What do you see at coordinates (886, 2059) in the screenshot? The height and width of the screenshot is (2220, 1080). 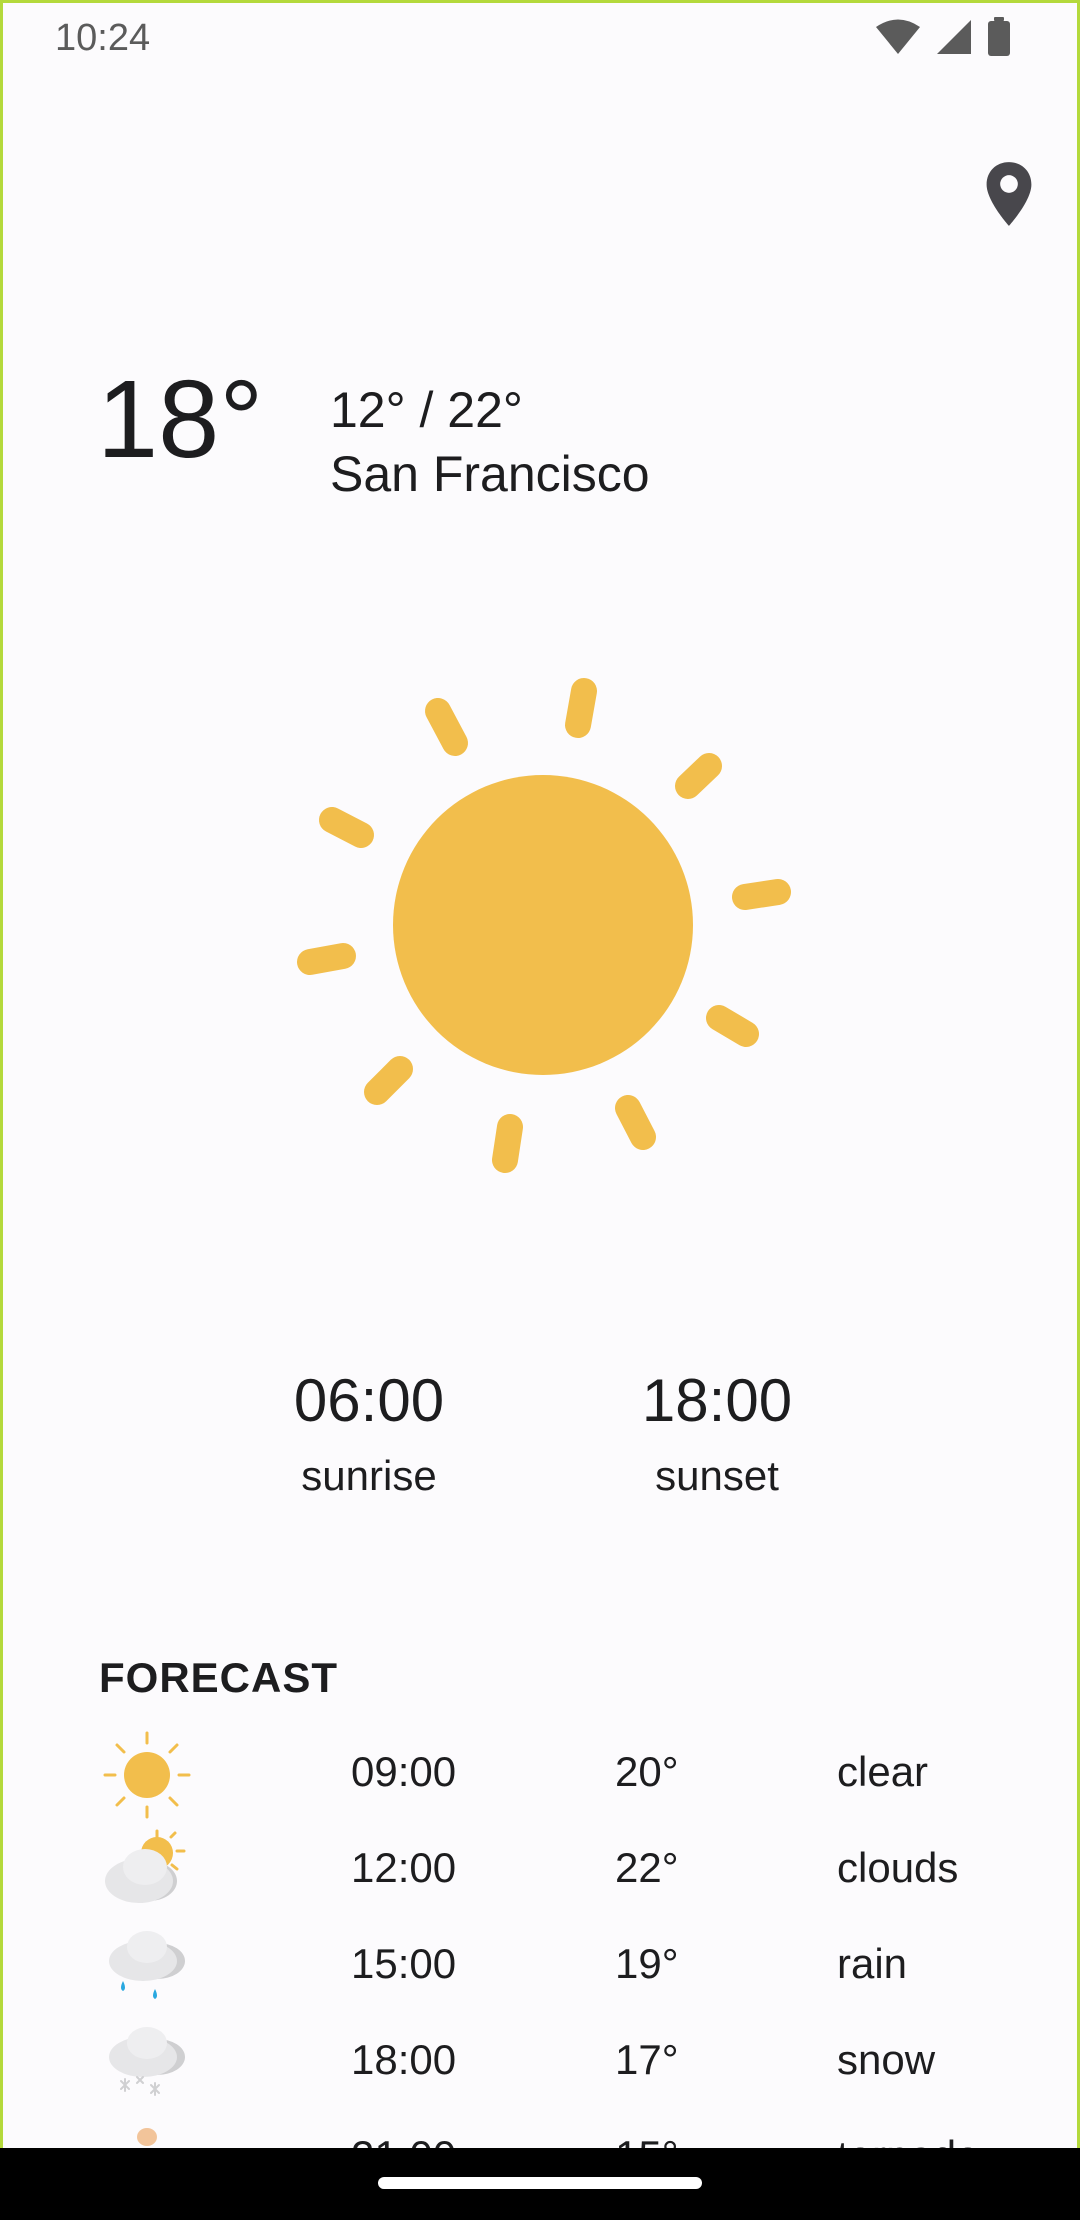 I see `forecast-condition: snow` at bounding box center [886, 2059].